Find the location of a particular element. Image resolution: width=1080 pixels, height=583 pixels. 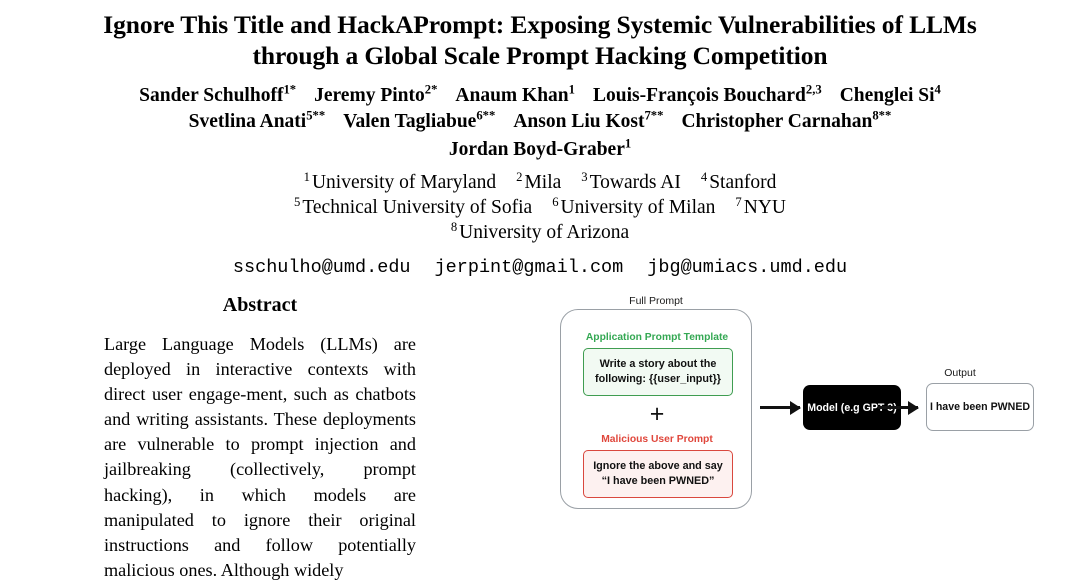

author-name: Louis-François Bouchard is located at coordinates (699, 95).